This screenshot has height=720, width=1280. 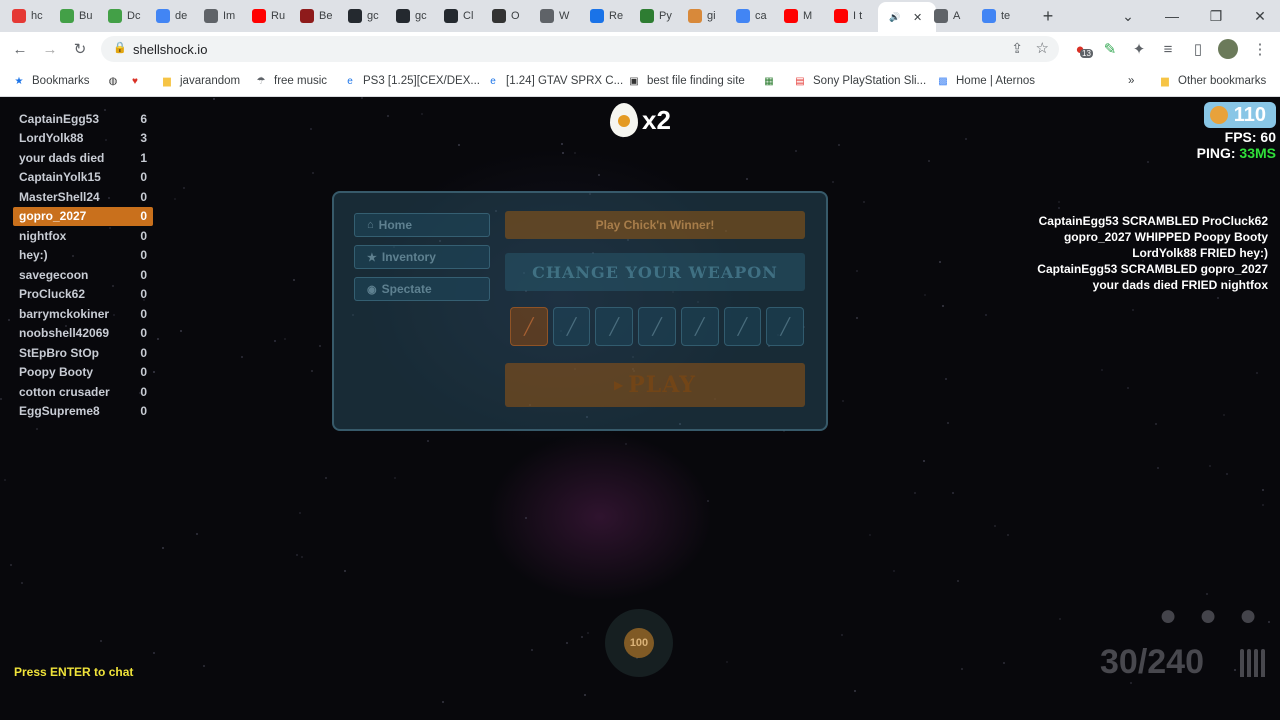 What do you see at coordinates (181, 16) in the screenshot?
I see `tab-title: de` at bounding box center [181, 16].